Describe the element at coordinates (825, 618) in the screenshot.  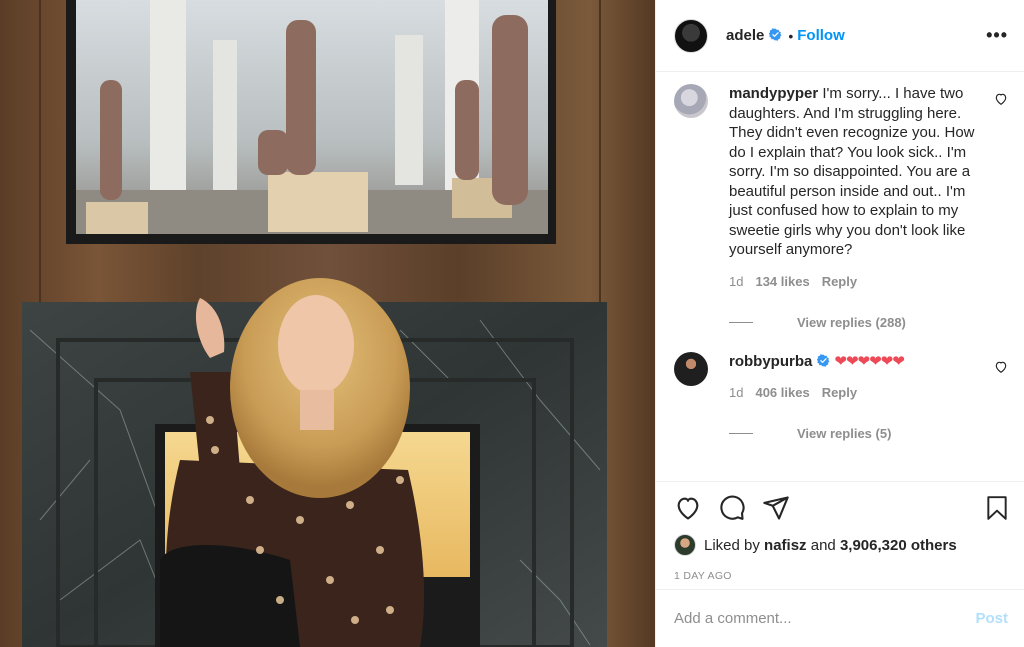
I see `comment-input` at that location.